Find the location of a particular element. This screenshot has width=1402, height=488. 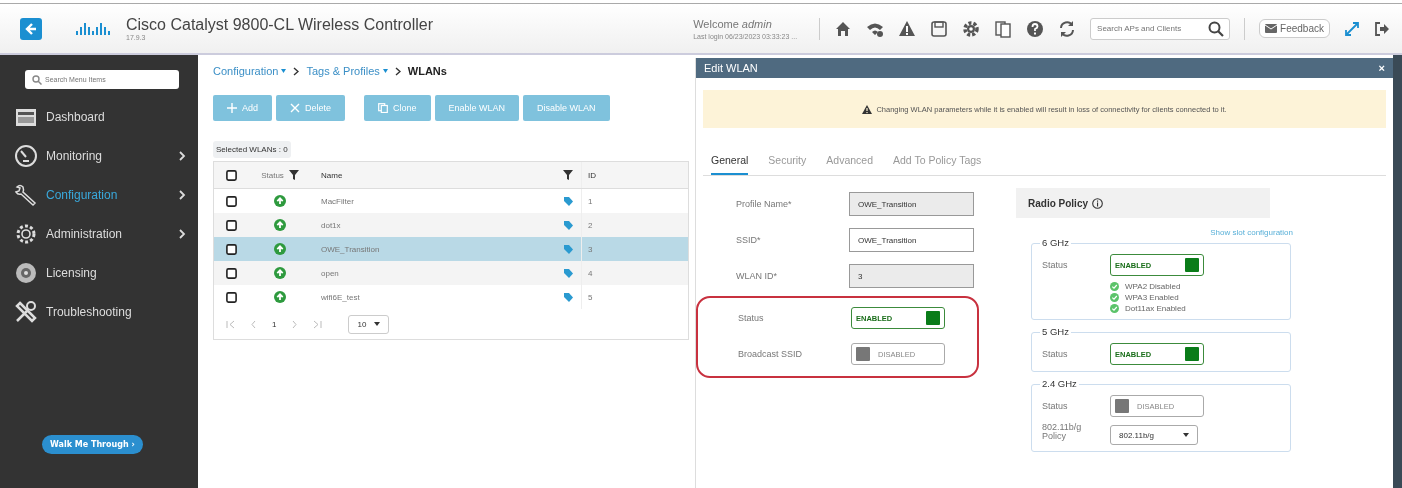

disc-icon is located at coordinates (26, 272).